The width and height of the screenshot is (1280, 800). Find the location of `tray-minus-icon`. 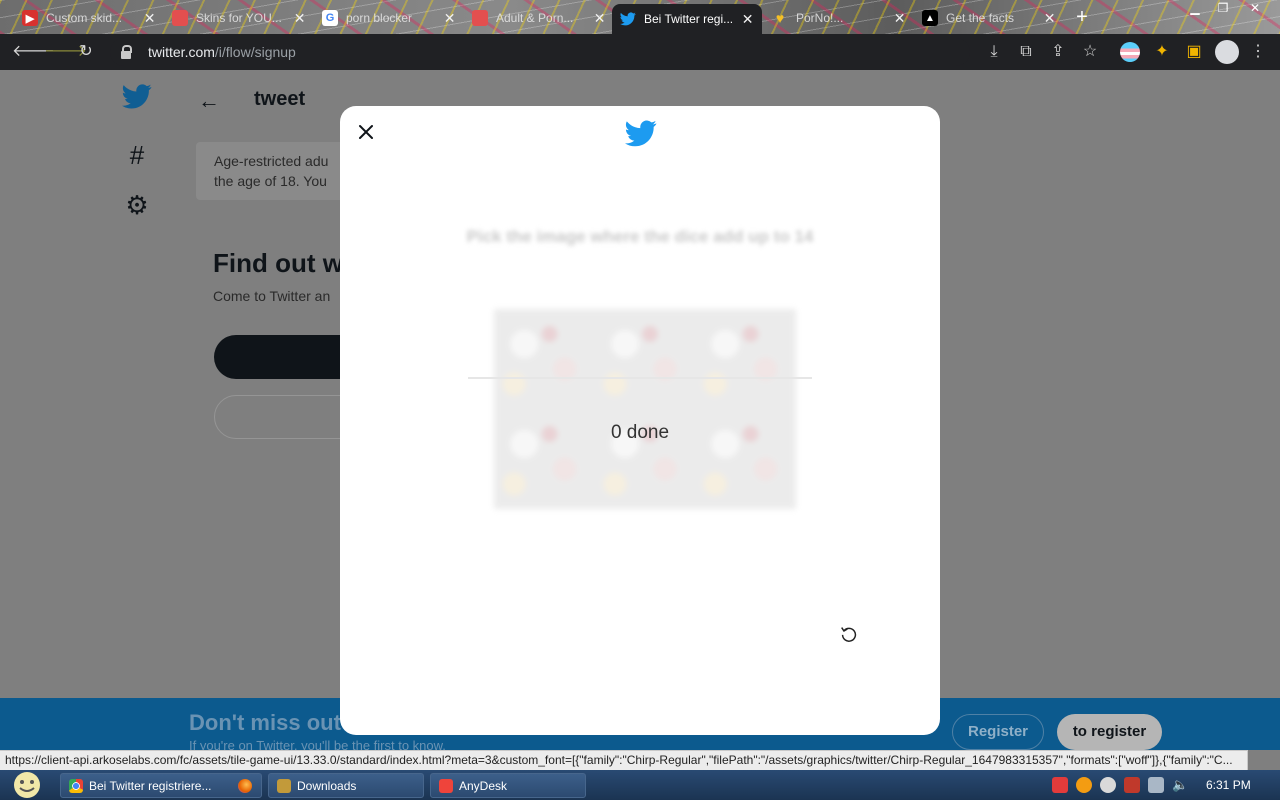

tray-minus-icon is located at coordinates (1108, 785).